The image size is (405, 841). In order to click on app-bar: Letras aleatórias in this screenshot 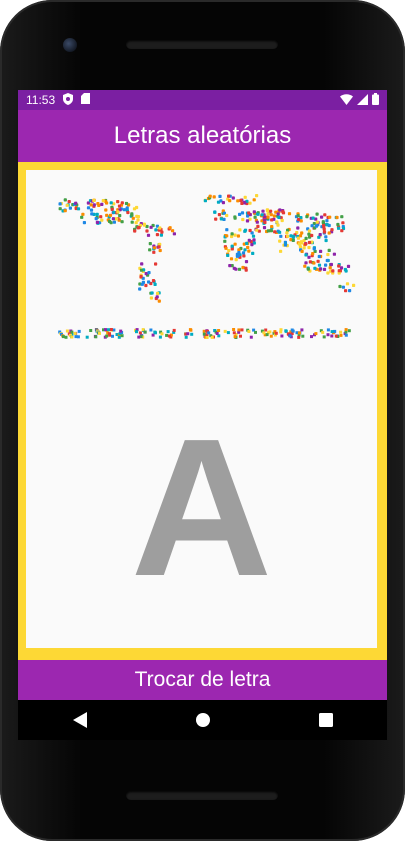, I will do `click(202, 136)`.